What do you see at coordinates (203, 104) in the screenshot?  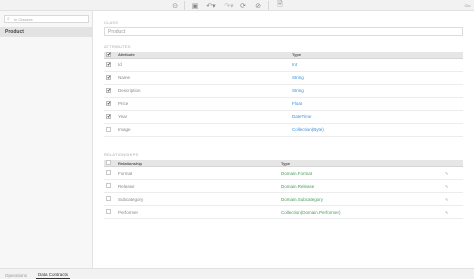 I see `attribute-name: Price` at bounding box center [203, 104].